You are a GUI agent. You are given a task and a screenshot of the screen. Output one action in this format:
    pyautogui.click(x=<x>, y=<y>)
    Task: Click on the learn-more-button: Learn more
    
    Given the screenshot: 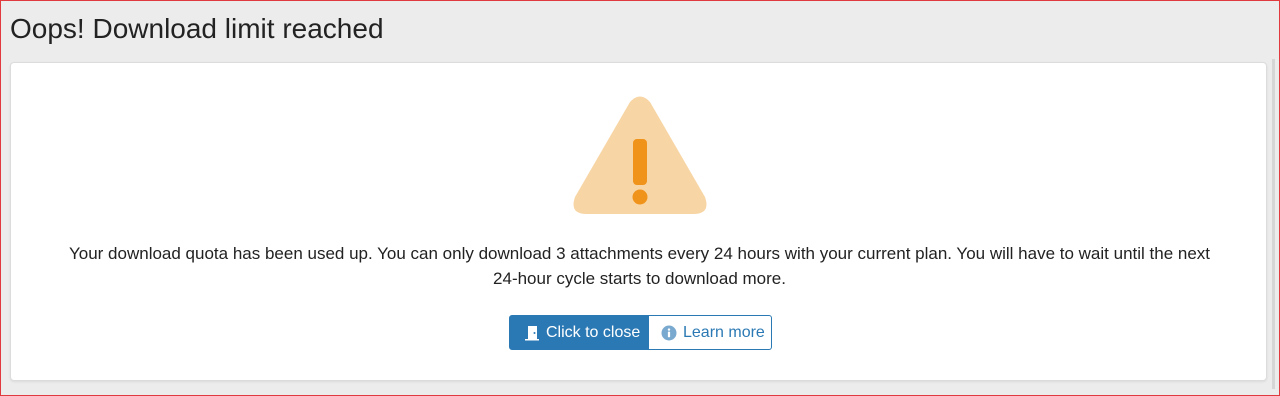 What is the action you would take?
    pyautogui.click(x=710, y=332)
    